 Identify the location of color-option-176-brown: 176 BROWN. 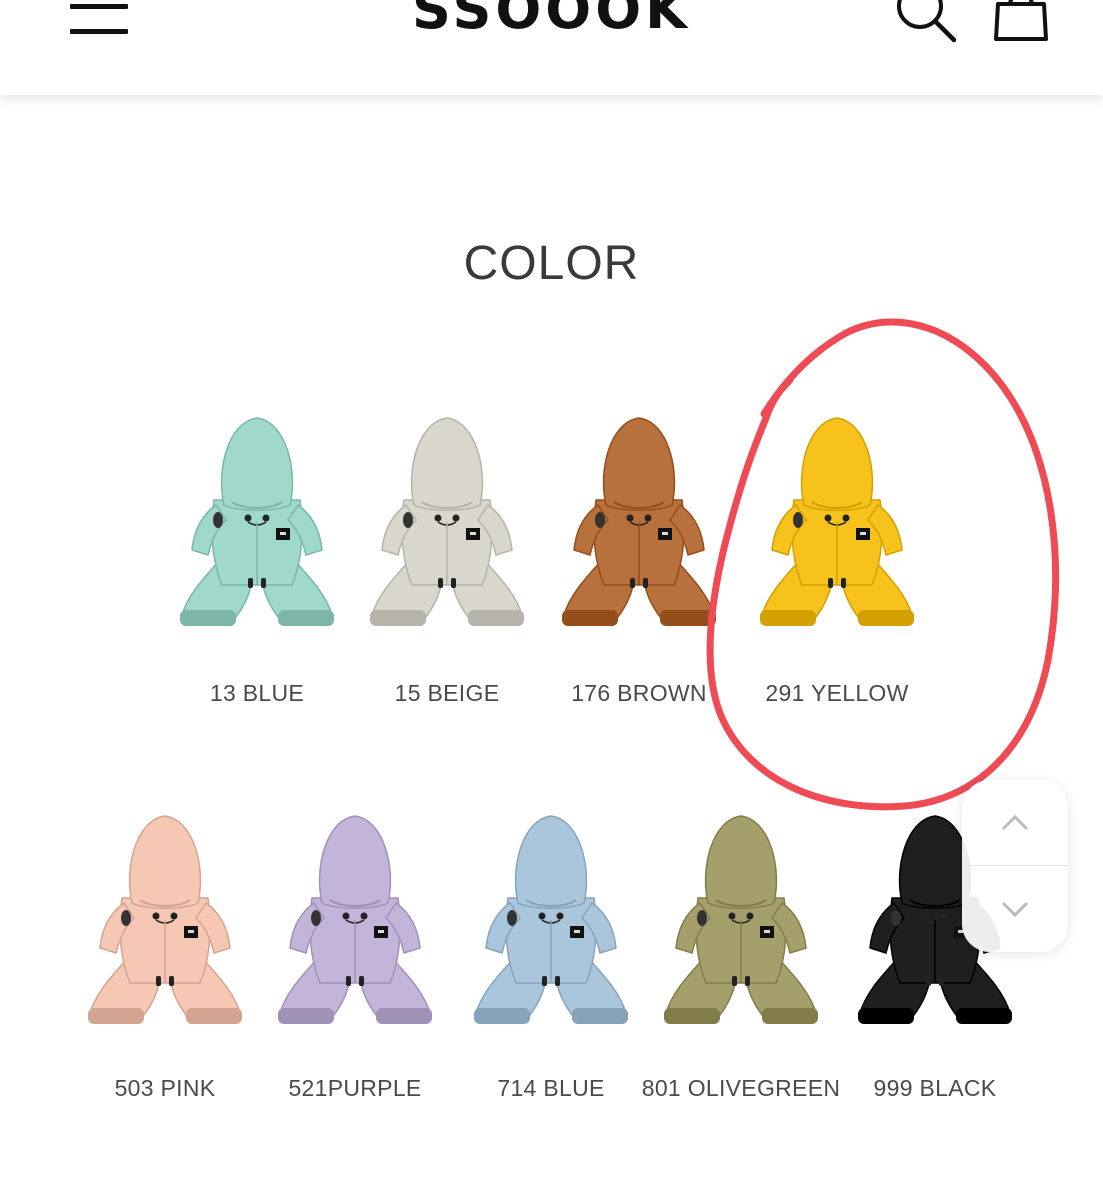
(639, 558).